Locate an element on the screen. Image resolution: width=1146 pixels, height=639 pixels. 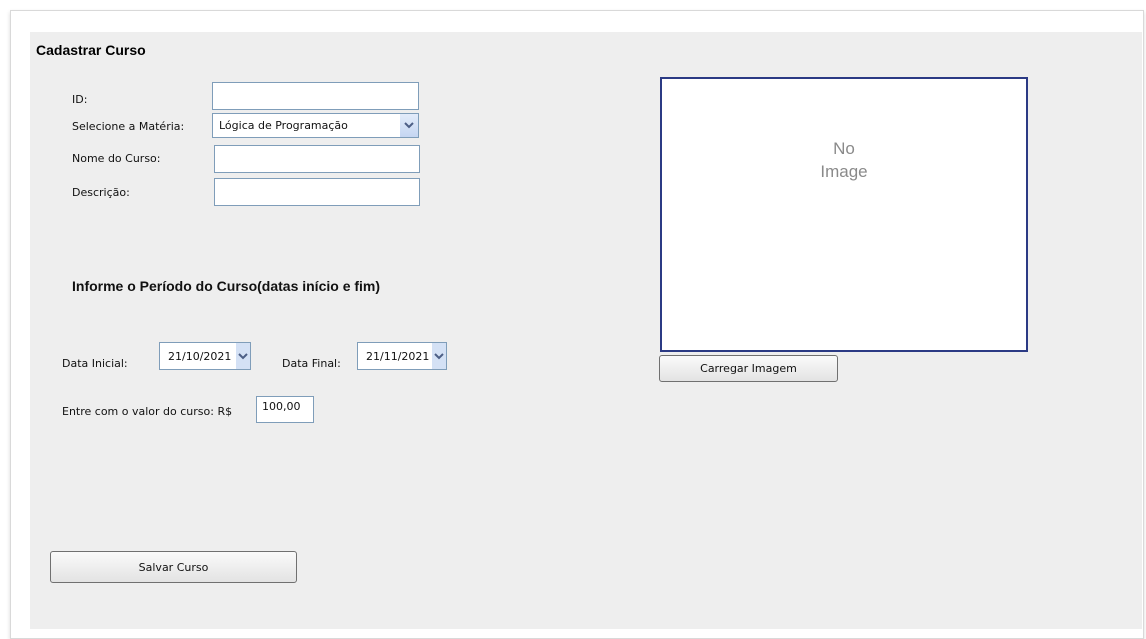
id-field is located at coordinates (315, 96).